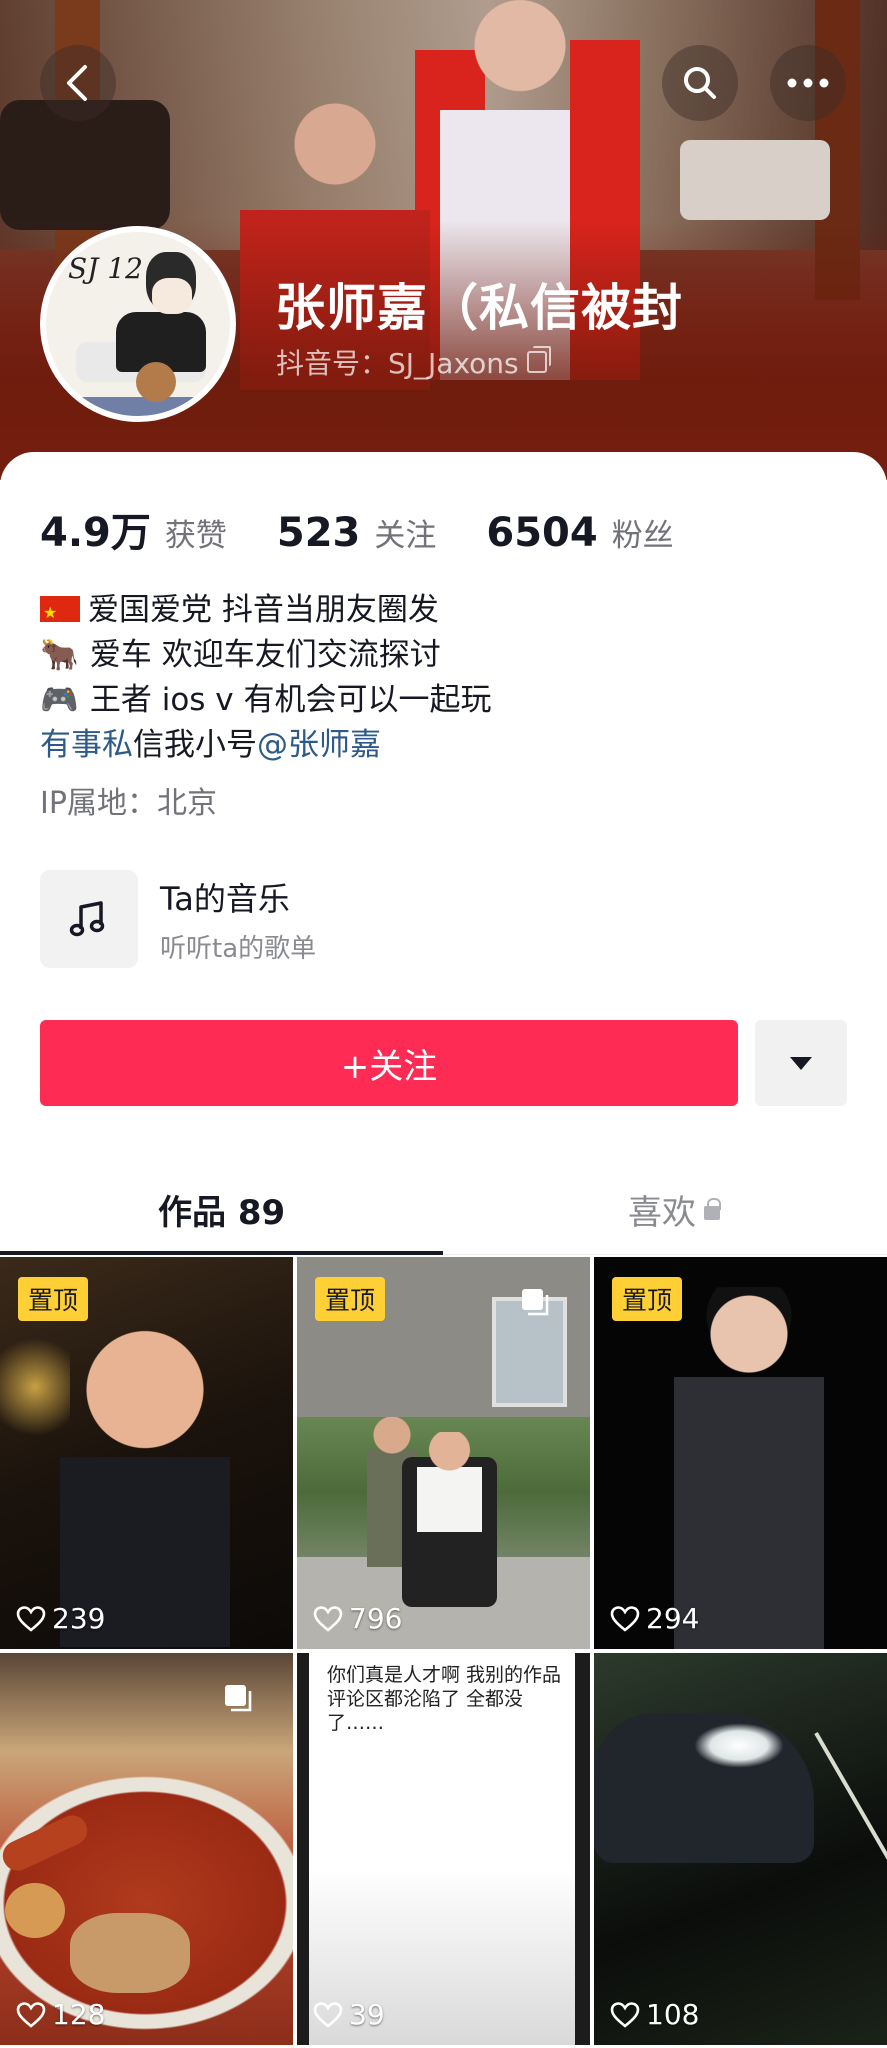  I want to click on more-icon, so click(808, 83).